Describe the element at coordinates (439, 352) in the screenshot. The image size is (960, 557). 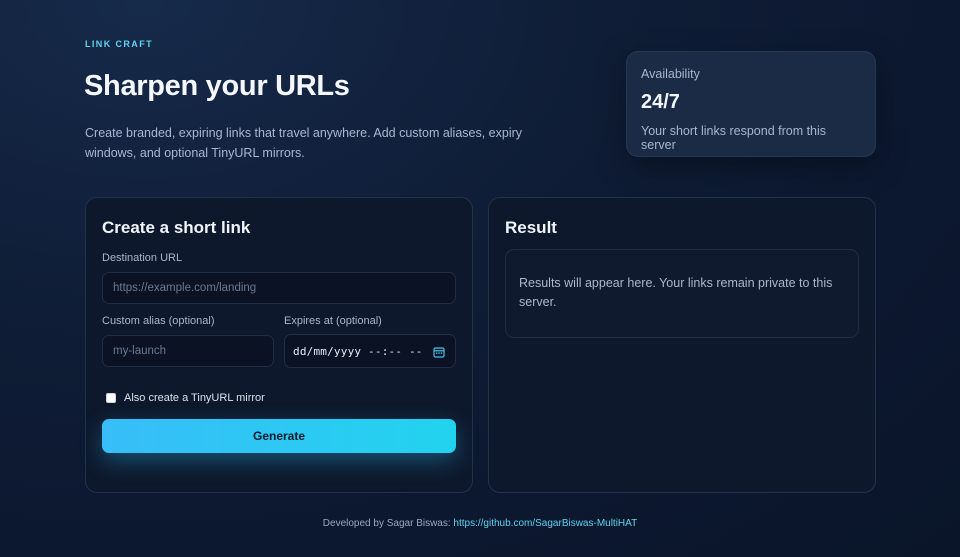
I see `calendar-icon` at that location.